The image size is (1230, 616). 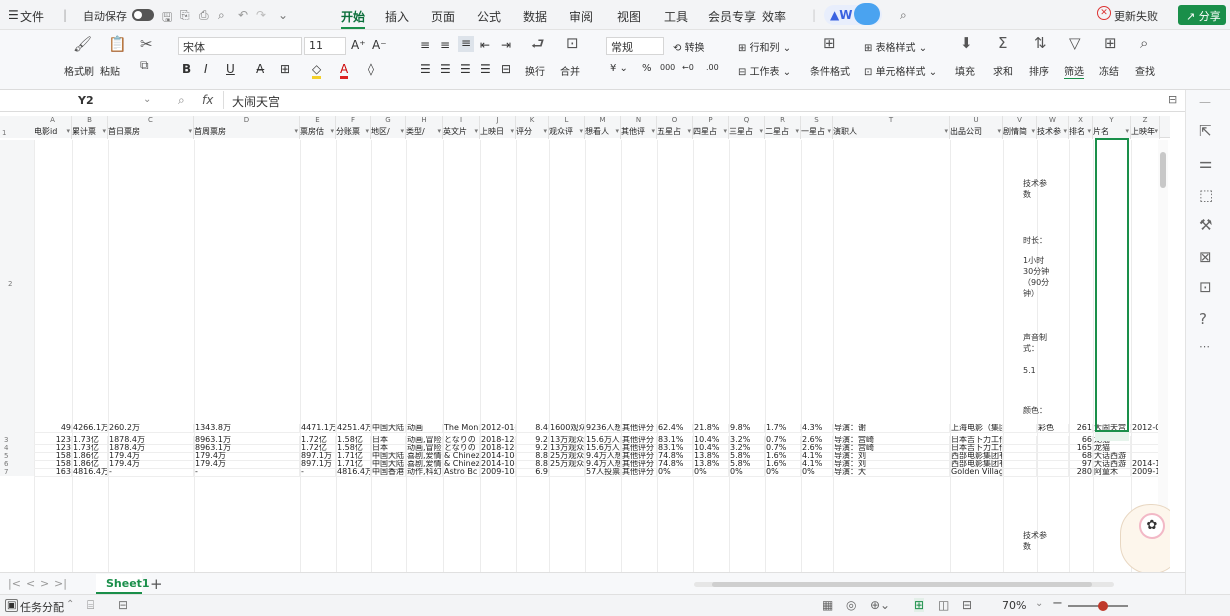 I want to click on table-cell: 1.73亿, so click(x=90, y=440).